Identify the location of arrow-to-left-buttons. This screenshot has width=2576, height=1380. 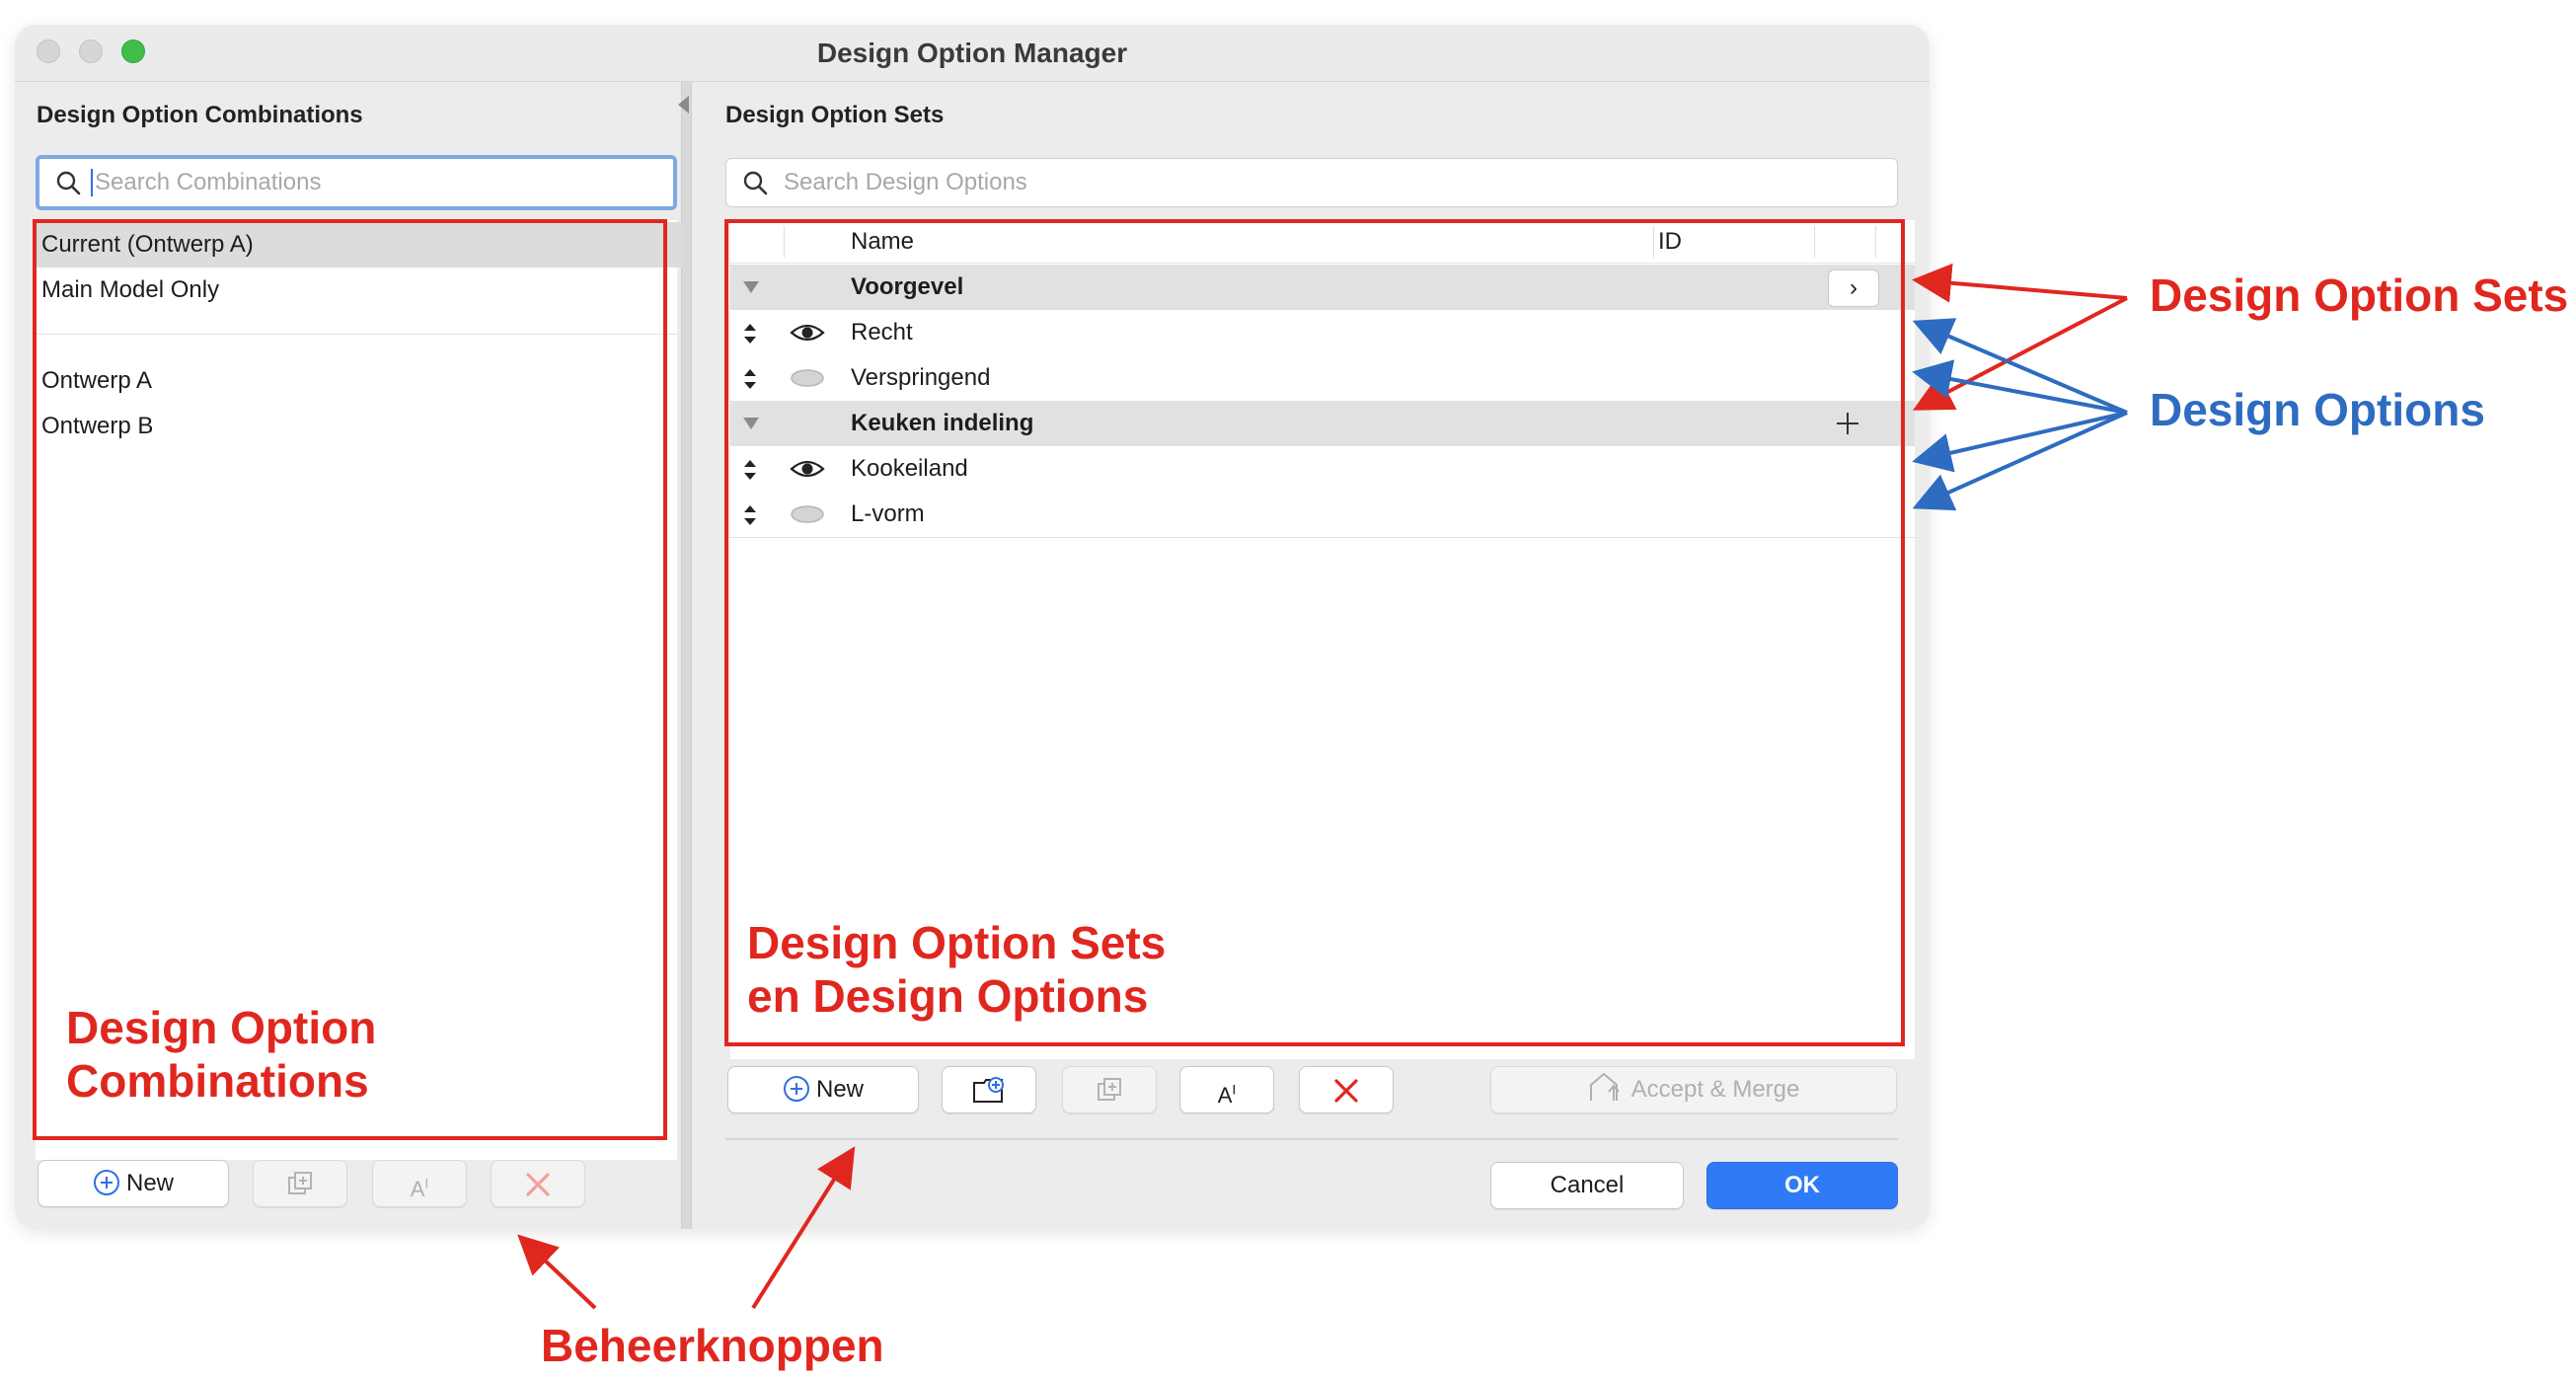
(557, 1272).